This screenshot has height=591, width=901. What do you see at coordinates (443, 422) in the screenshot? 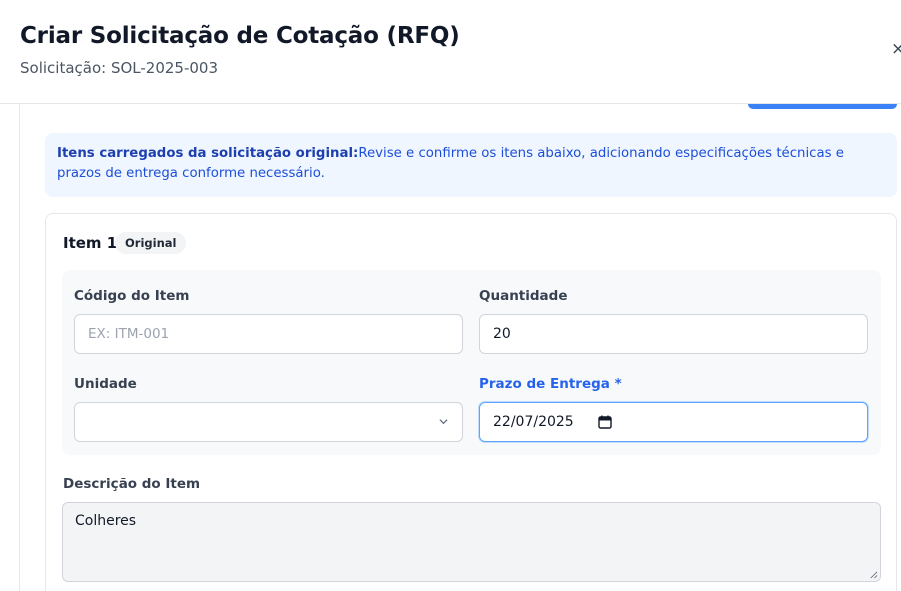
I see `chevron-down-icon` at bounding box center [443, 422].